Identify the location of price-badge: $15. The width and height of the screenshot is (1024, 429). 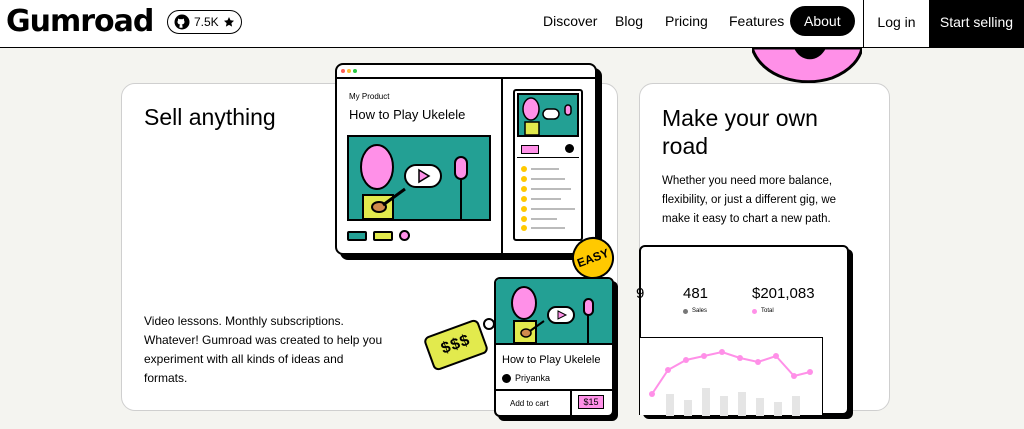
(591, 402).